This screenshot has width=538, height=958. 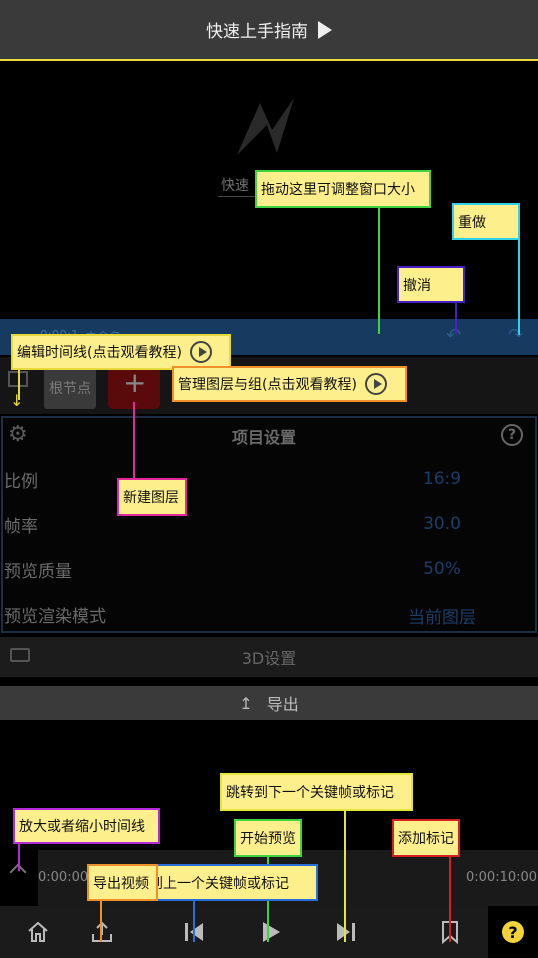 I want to click on play-button, so click(x=270, y=932).